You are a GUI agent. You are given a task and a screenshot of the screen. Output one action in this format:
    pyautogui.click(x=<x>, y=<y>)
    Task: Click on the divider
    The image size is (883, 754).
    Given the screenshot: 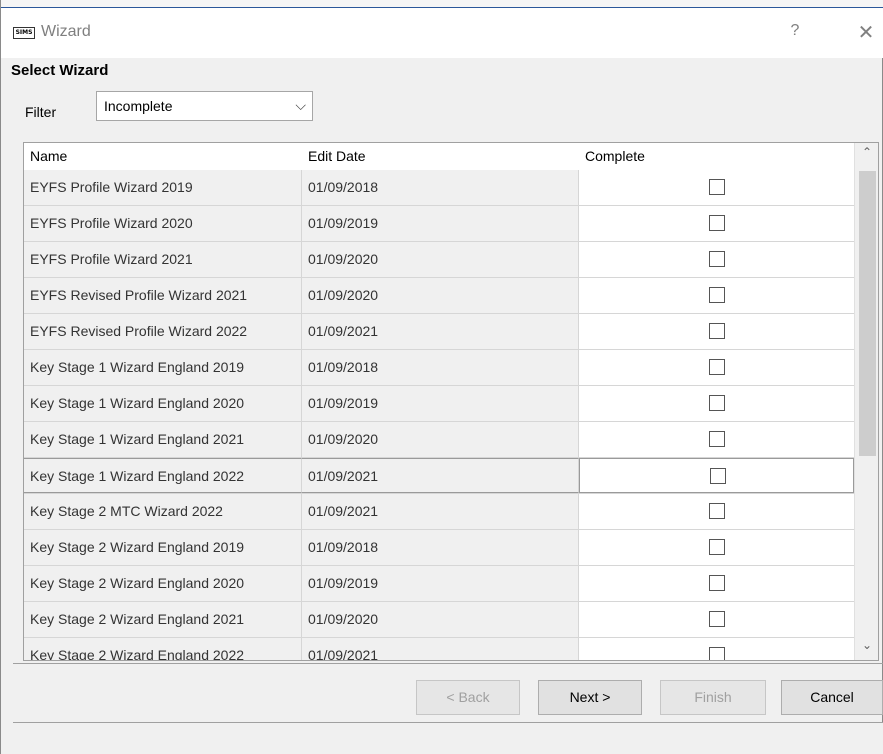 What is the action you would take?
    pyautogui.click(x=448, y=663)
    